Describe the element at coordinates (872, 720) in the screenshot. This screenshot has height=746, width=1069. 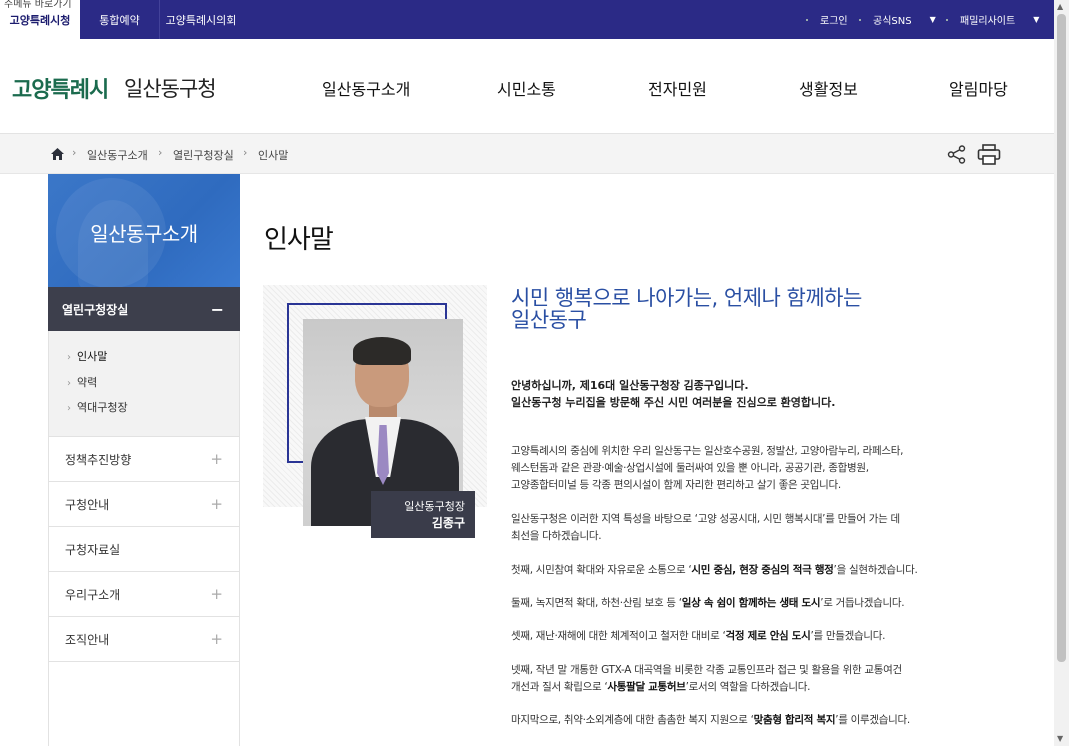
I see `text-run: ’를 이루겠습니다.` at that location.